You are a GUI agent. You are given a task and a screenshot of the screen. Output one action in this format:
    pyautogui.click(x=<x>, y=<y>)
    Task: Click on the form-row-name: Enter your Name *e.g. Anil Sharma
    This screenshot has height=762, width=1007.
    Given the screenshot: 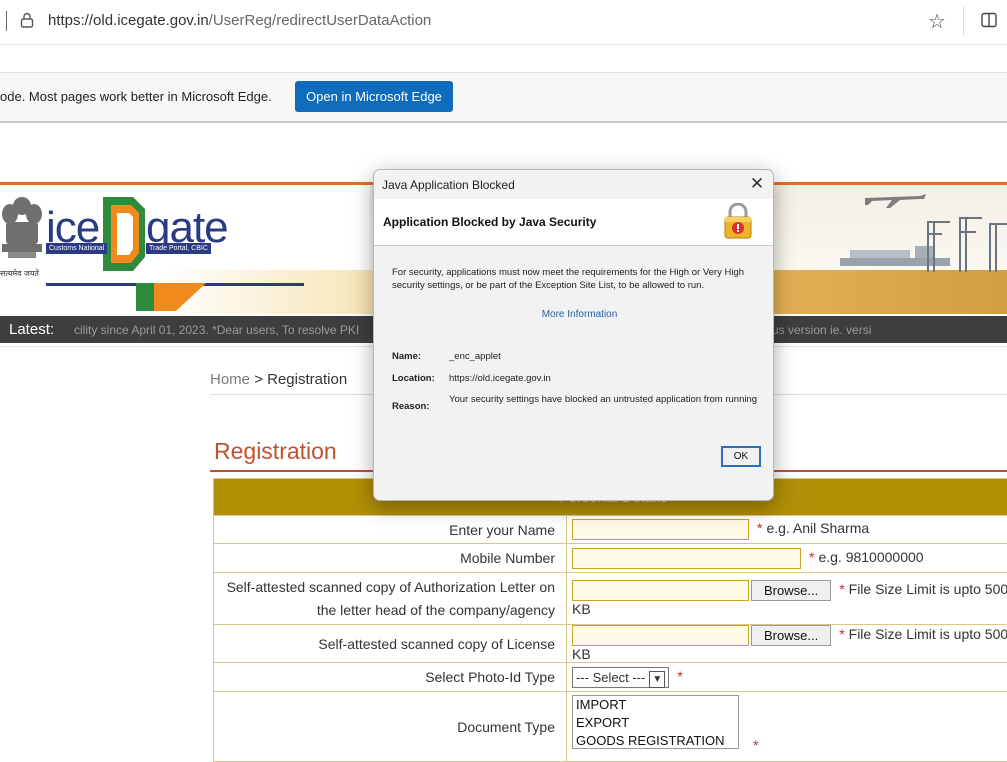 What is the action you would take?
    pyautogui.click(x=610, y=530)
    